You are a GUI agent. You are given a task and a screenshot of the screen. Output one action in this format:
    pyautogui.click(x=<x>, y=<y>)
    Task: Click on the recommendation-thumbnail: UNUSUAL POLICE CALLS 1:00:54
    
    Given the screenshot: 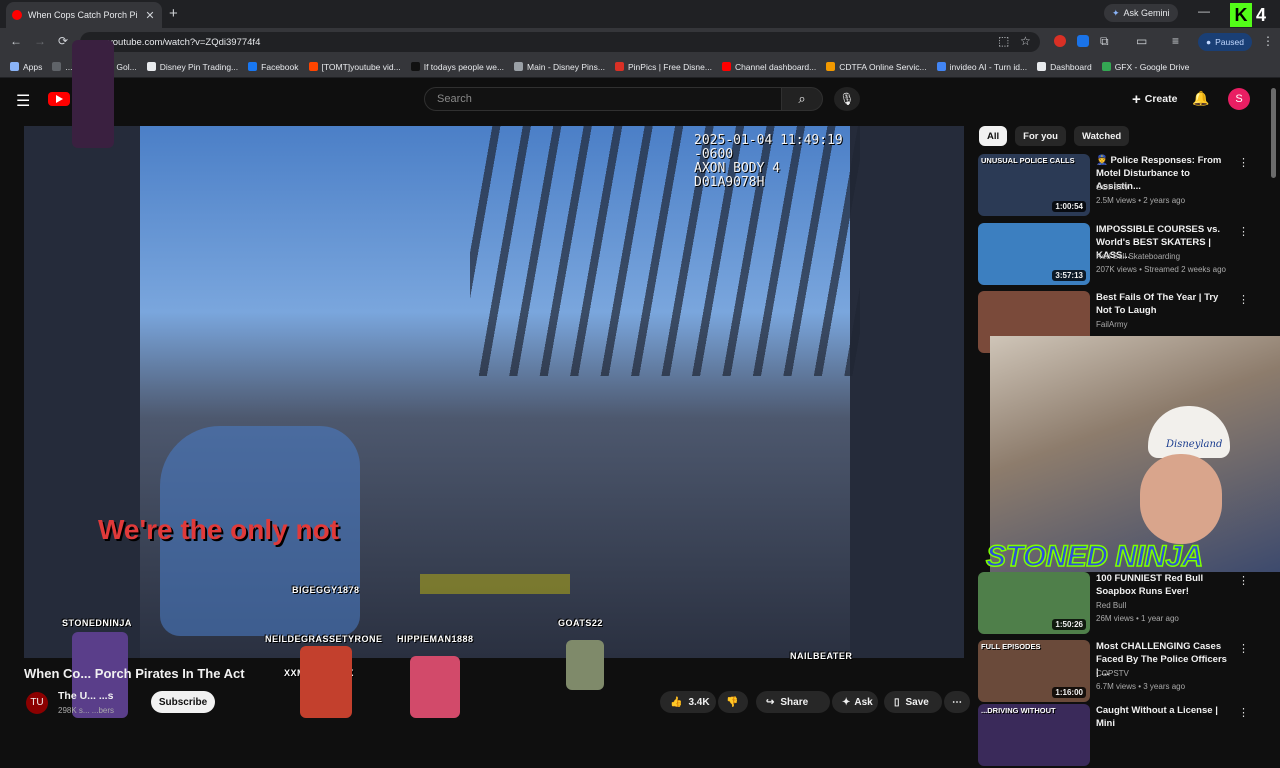 What is the action you would take?
    pyautogui.click(x=1034, y=185)
    